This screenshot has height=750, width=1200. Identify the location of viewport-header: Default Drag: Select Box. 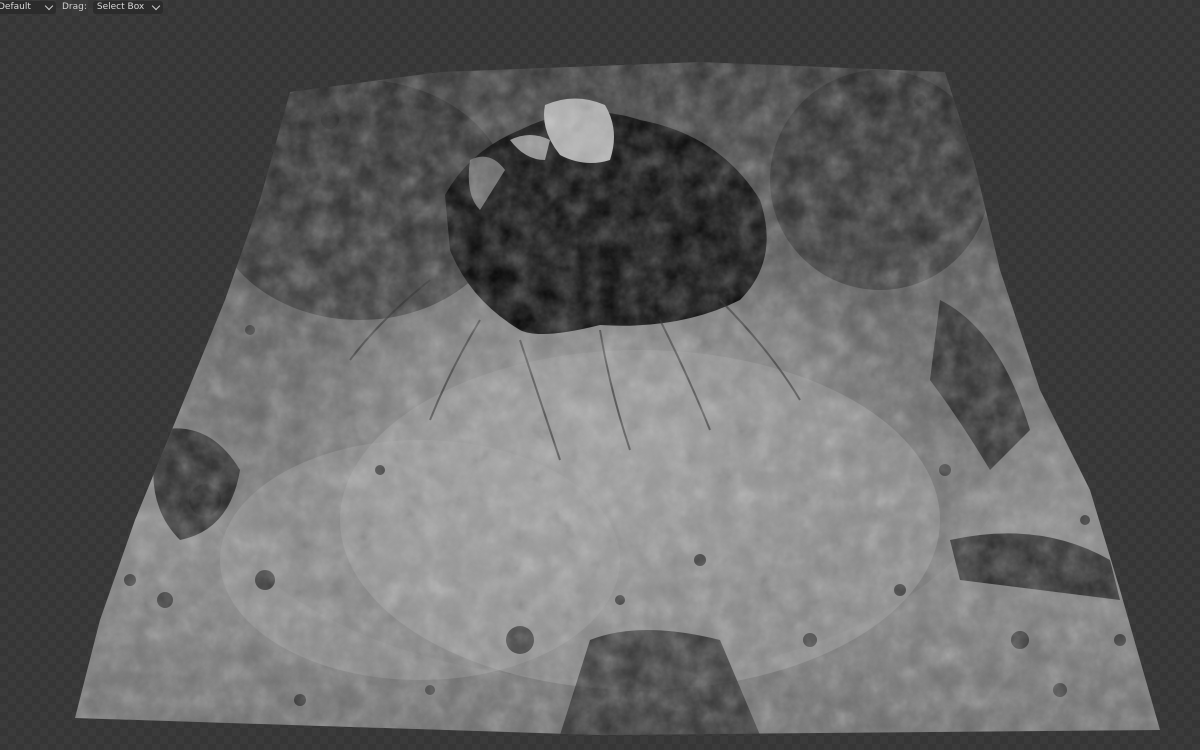
(84, 7).